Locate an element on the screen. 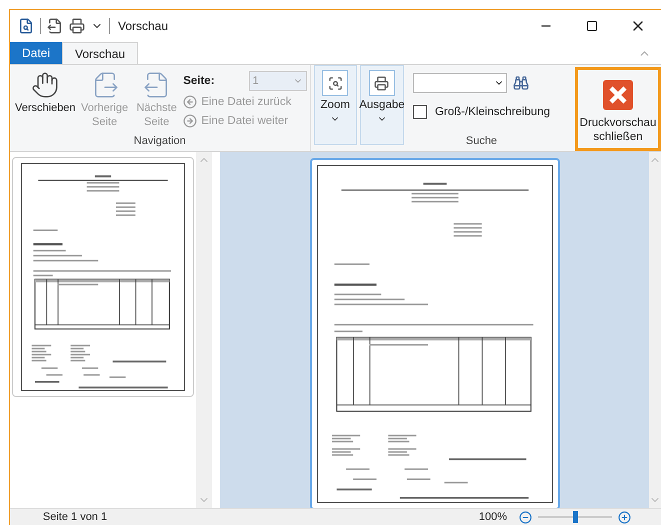 This screenshot has height=525, width=661. maximize-icon is located at coordinates (592, 26).